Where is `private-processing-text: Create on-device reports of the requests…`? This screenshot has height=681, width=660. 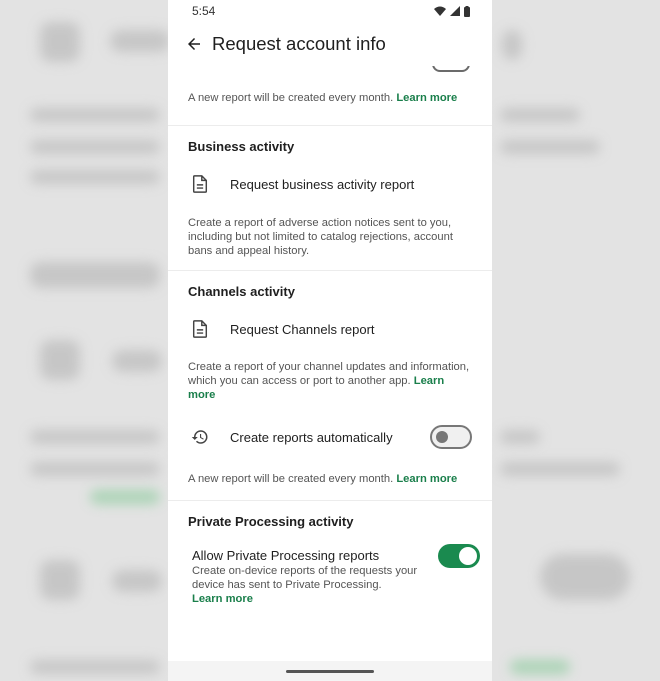 private-processing-text: Create on-device reports of the requests… is located at coordinates (305, 578).